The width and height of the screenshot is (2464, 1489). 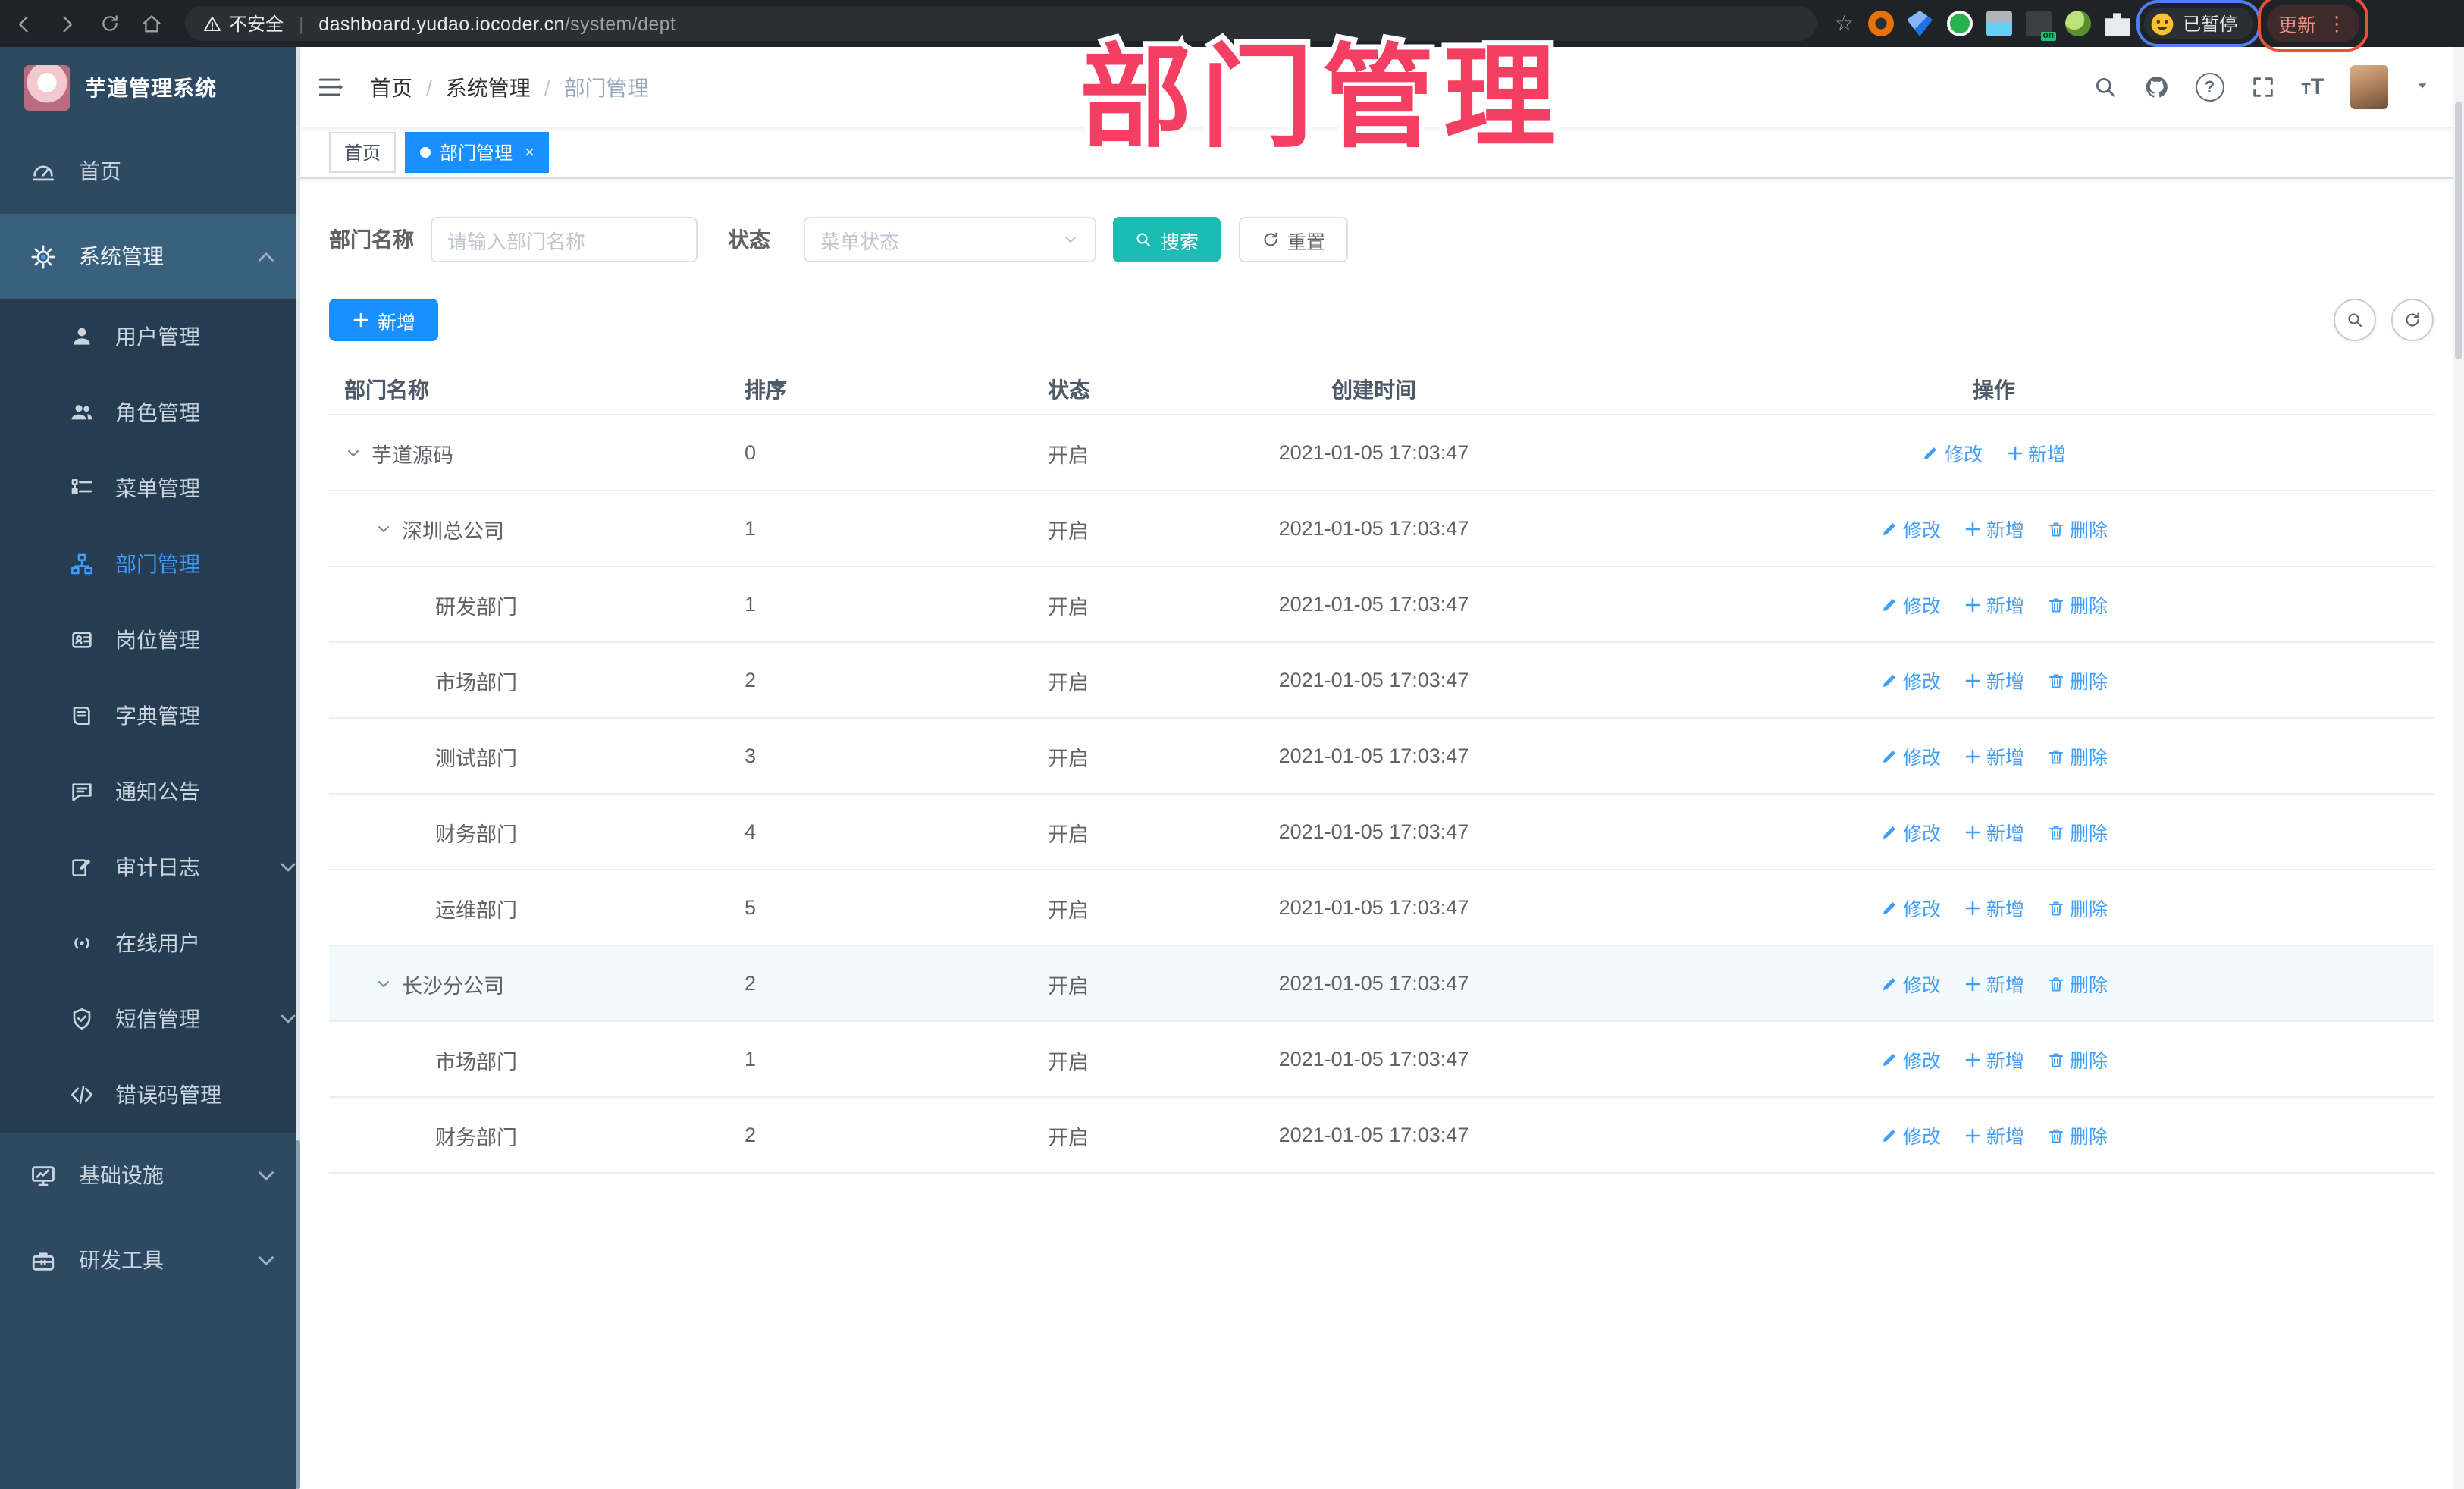 What do you see at coordinates (2297, 26) in the screenshot?
I see `update-button-label: 更新` at bounding box center [2297, 26].